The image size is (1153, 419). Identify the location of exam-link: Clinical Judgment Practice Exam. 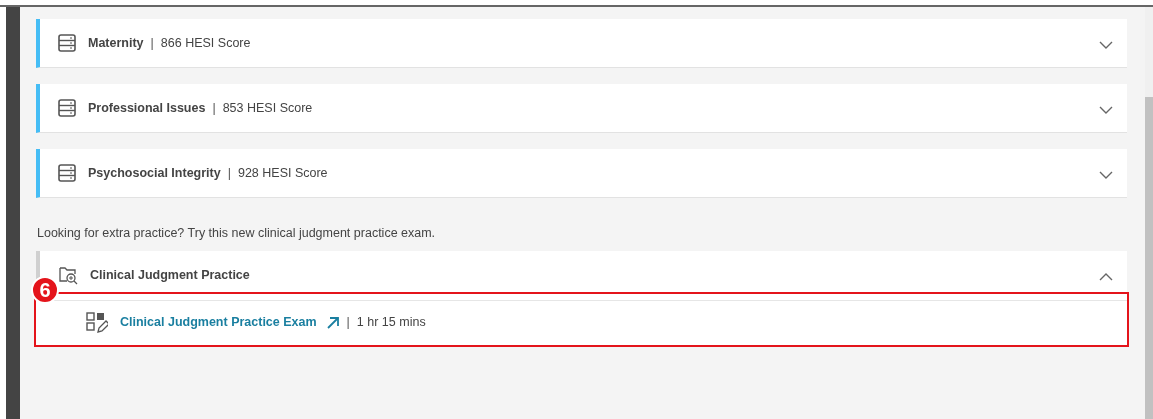
(218, 323).